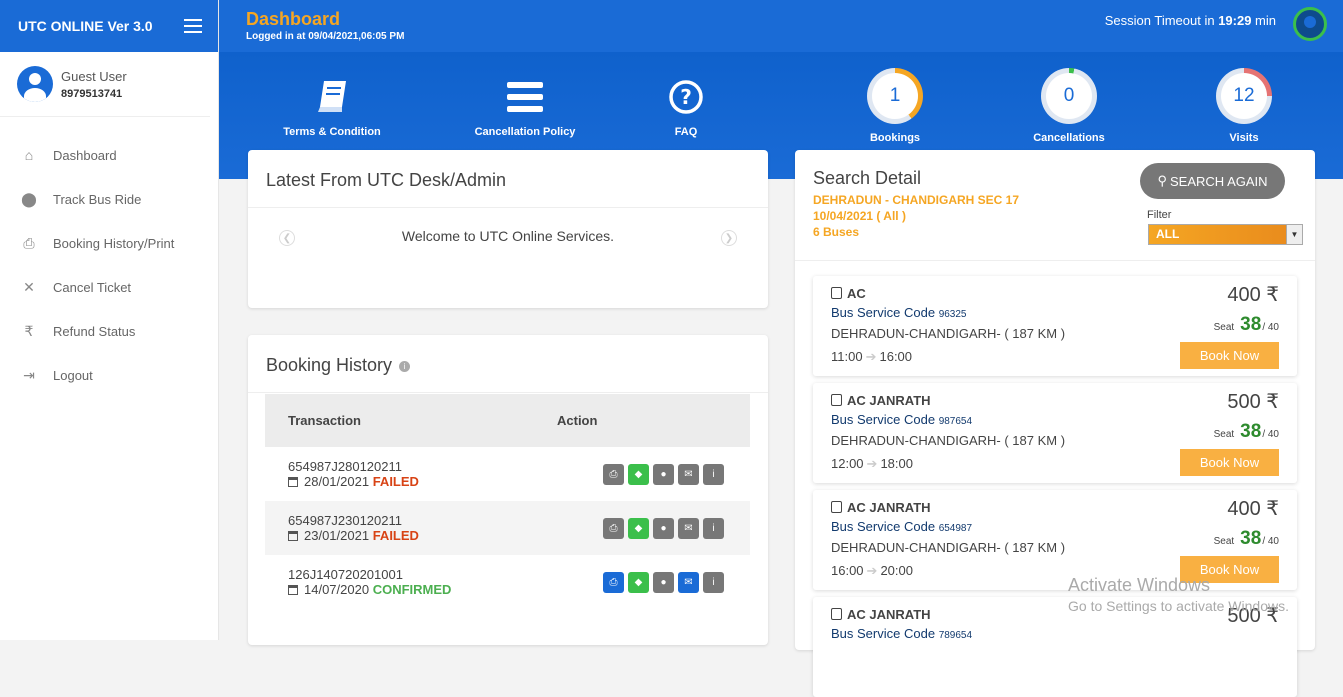 Image resolution: width=1343 pixels, height=697 pixels. What do you see at coordinates (952, 314) in the screenshot?
I see `service-code-value: 96325` at bounding box center [952, 314].